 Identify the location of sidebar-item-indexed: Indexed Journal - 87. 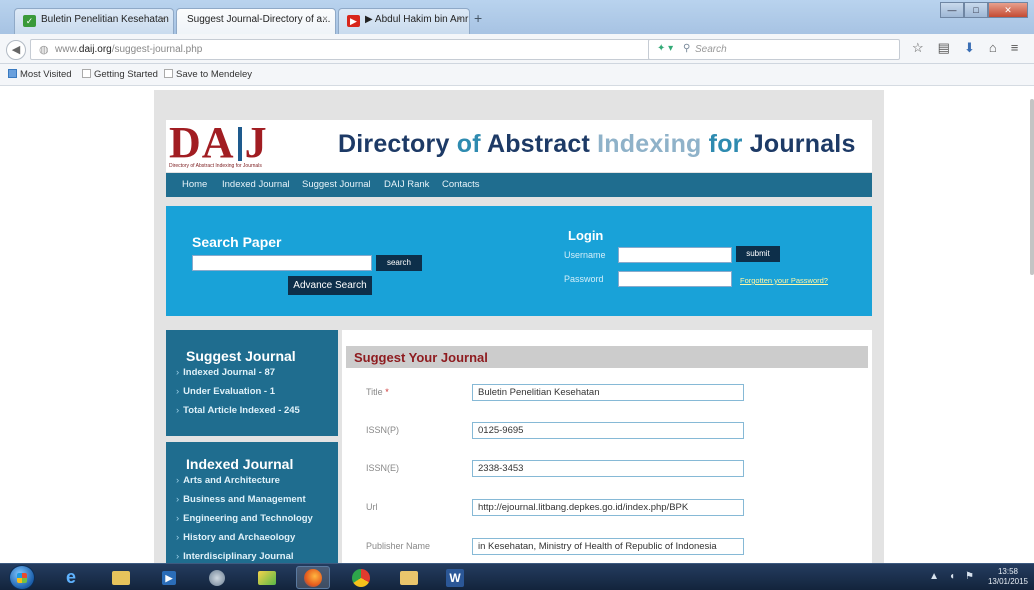
(225, 372).